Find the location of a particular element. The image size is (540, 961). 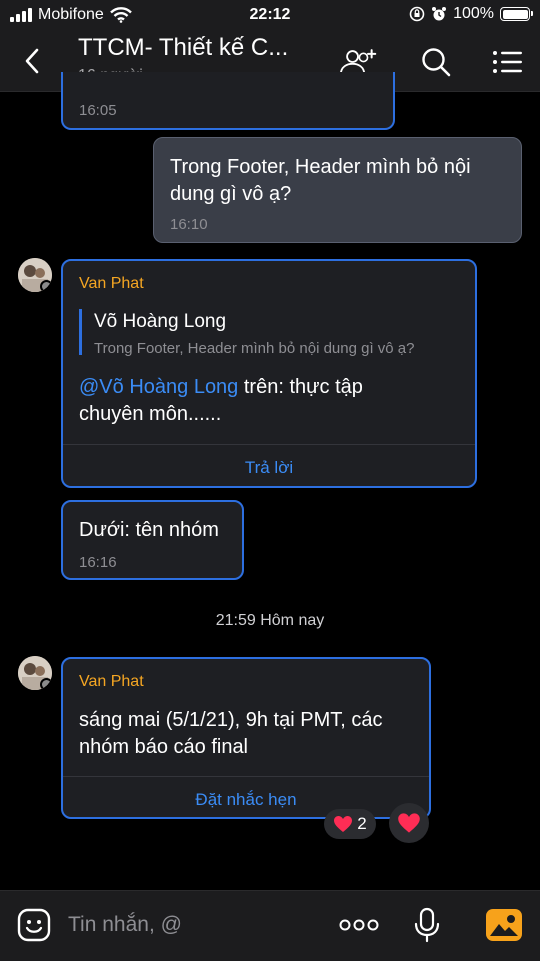

mention-link: @Võ Hoàng Long is located at coordinates (158, 387).